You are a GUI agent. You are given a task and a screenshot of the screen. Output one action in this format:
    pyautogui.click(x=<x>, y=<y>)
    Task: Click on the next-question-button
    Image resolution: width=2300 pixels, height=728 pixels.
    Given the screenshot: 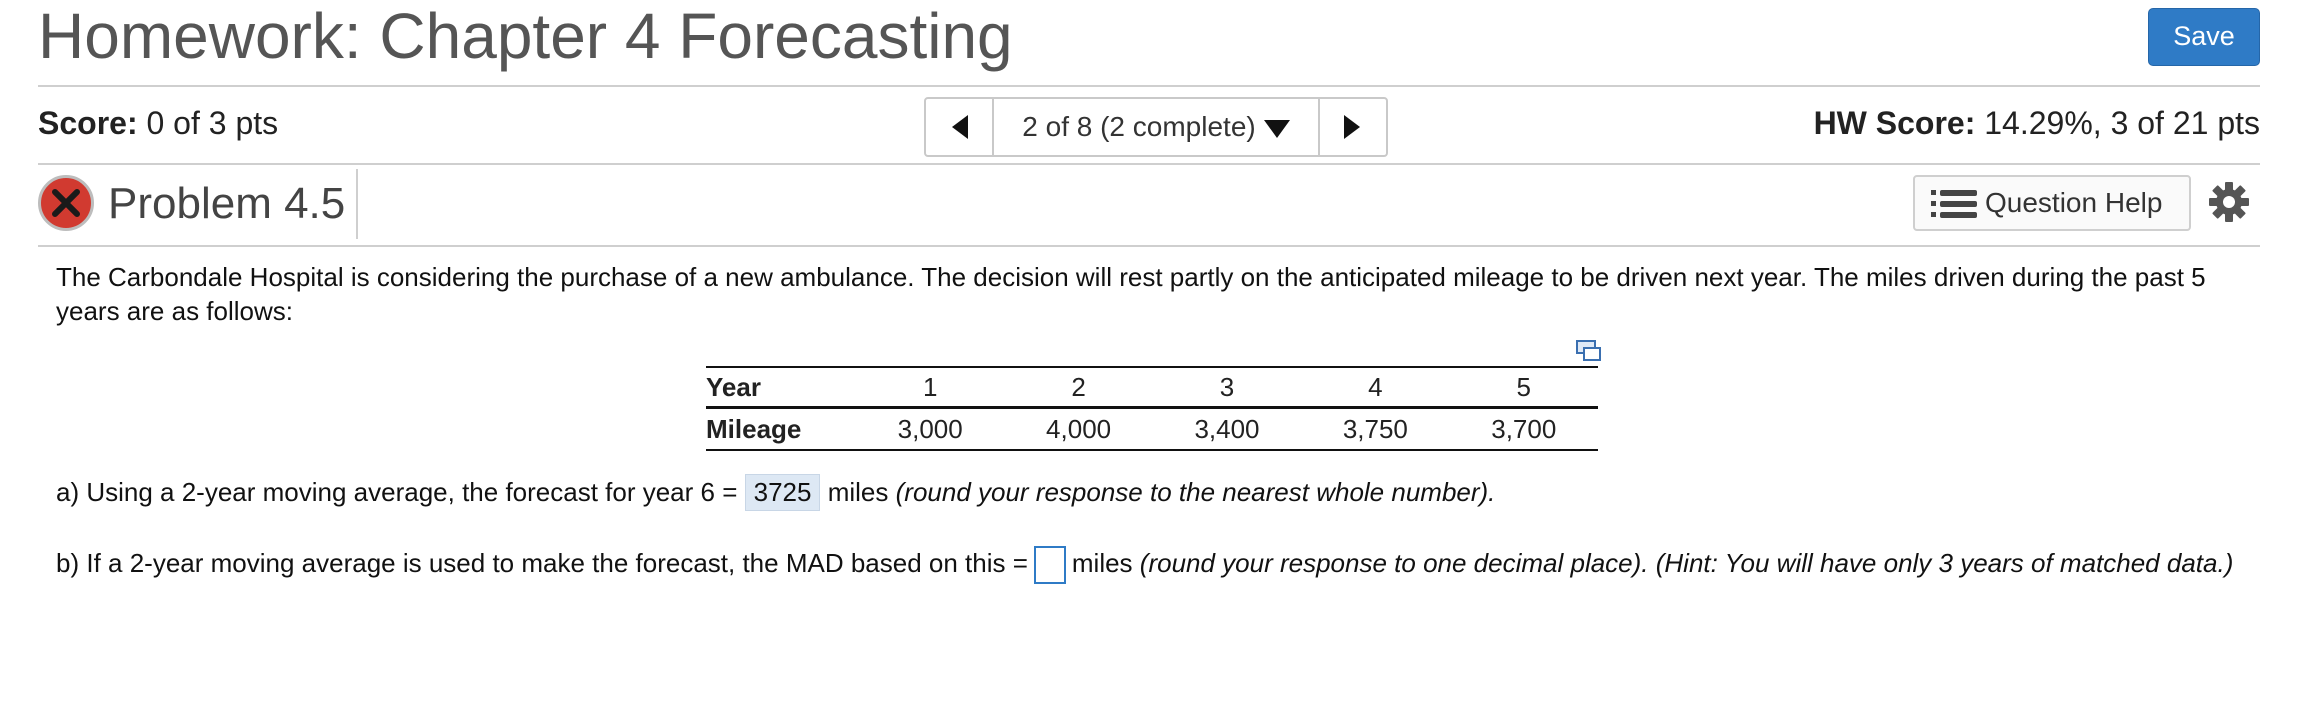 What is the action you would take?
    pyautogui.click(x=1352, y=127)
    